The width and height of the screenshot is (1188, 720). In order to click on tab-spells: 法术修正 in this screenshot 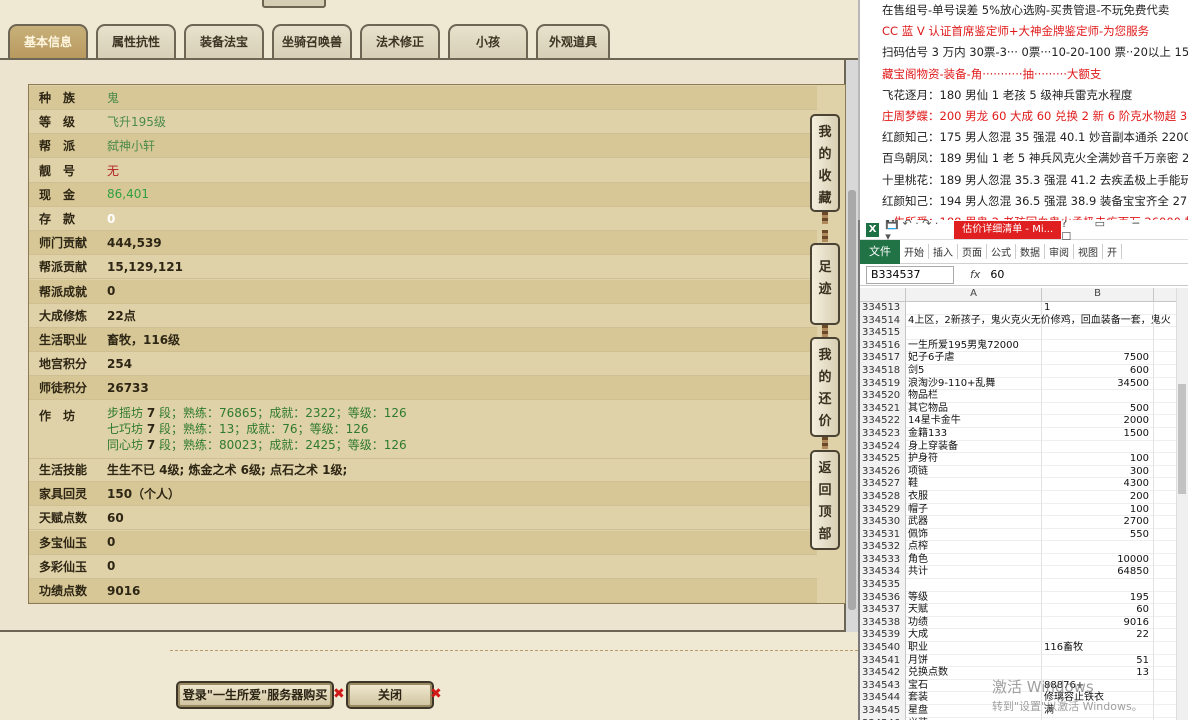, I will do `click(400, 41)`.